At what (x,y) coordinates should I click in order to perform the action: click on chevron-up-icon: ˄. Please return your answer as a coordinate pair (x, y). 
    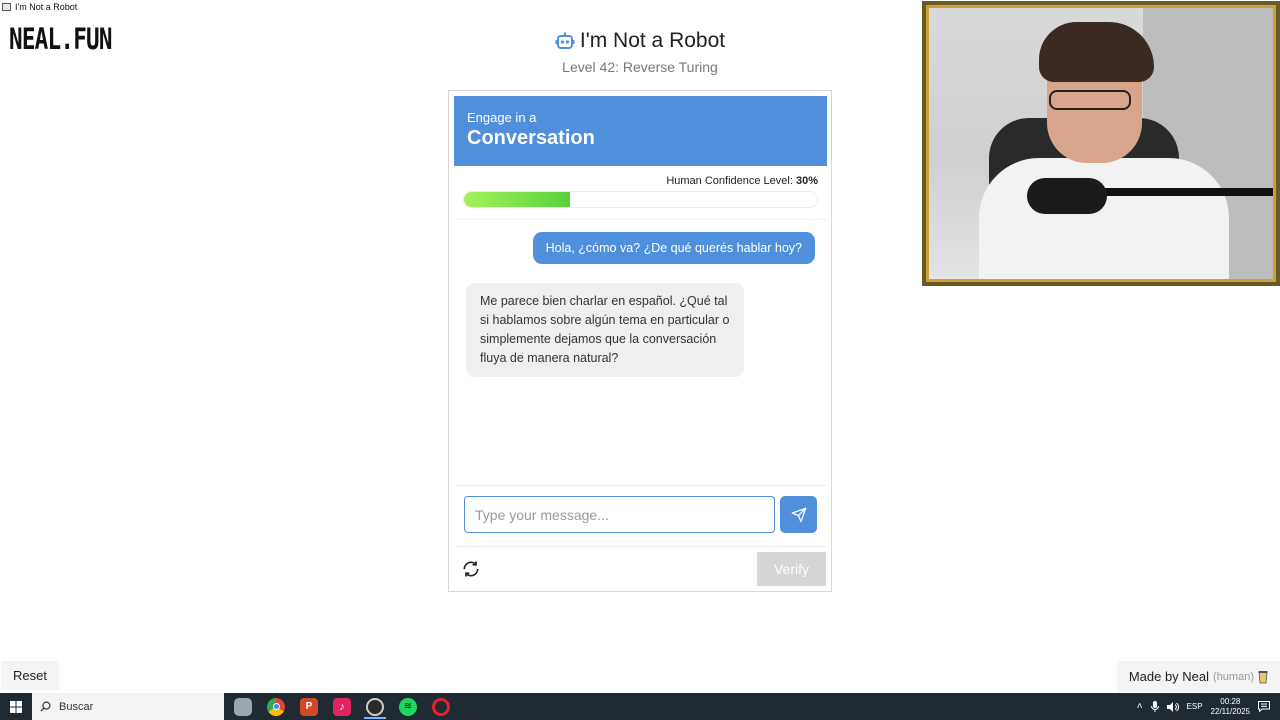
    Looking at the image, I should click on (1140, 706).